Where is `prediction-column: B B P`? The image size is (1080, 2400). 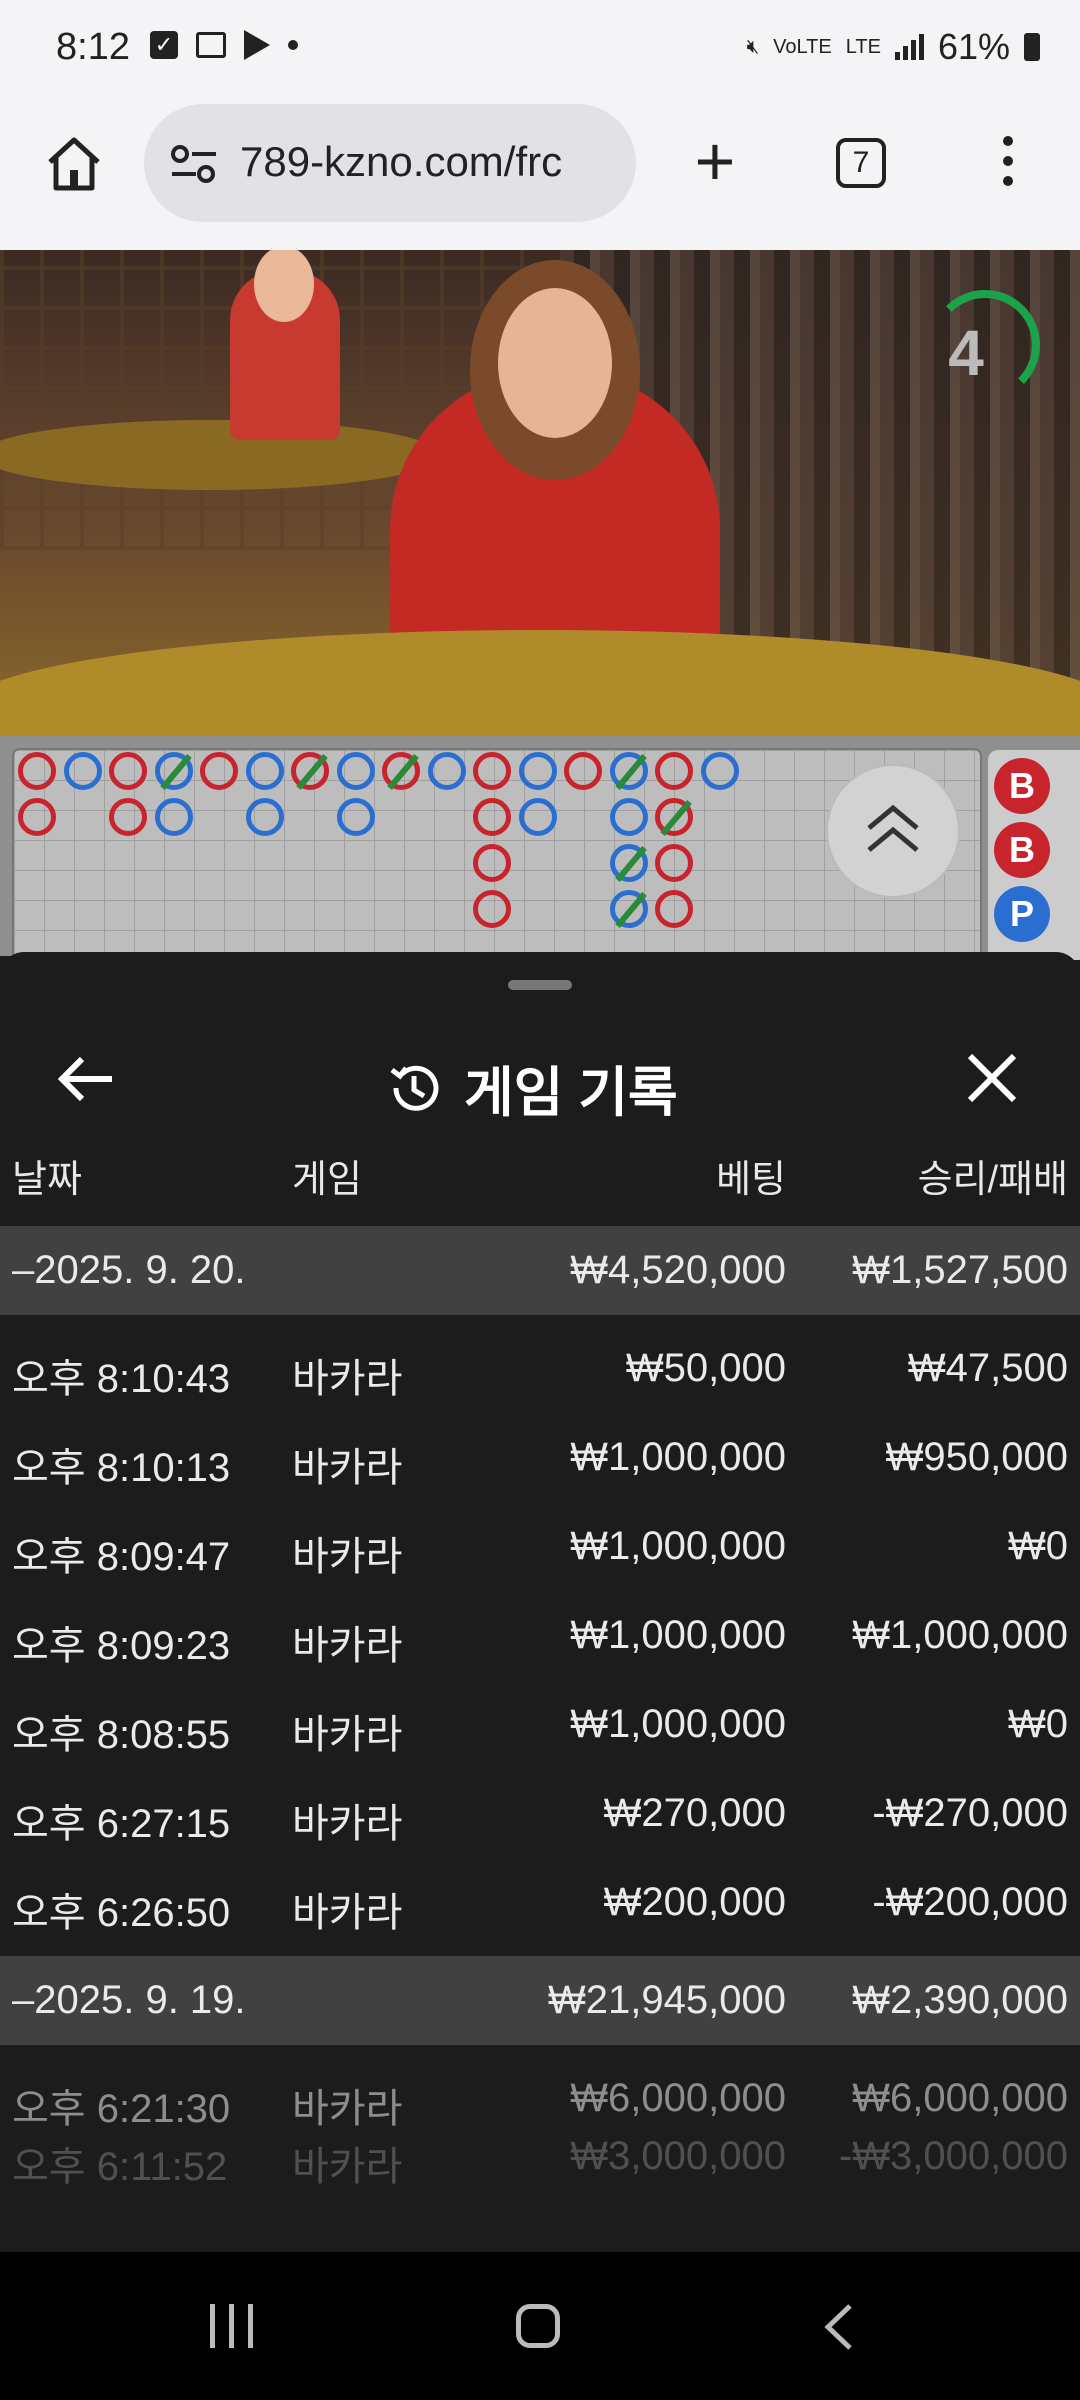 prediction-column: B B P is located at coordinates (1034, 855).